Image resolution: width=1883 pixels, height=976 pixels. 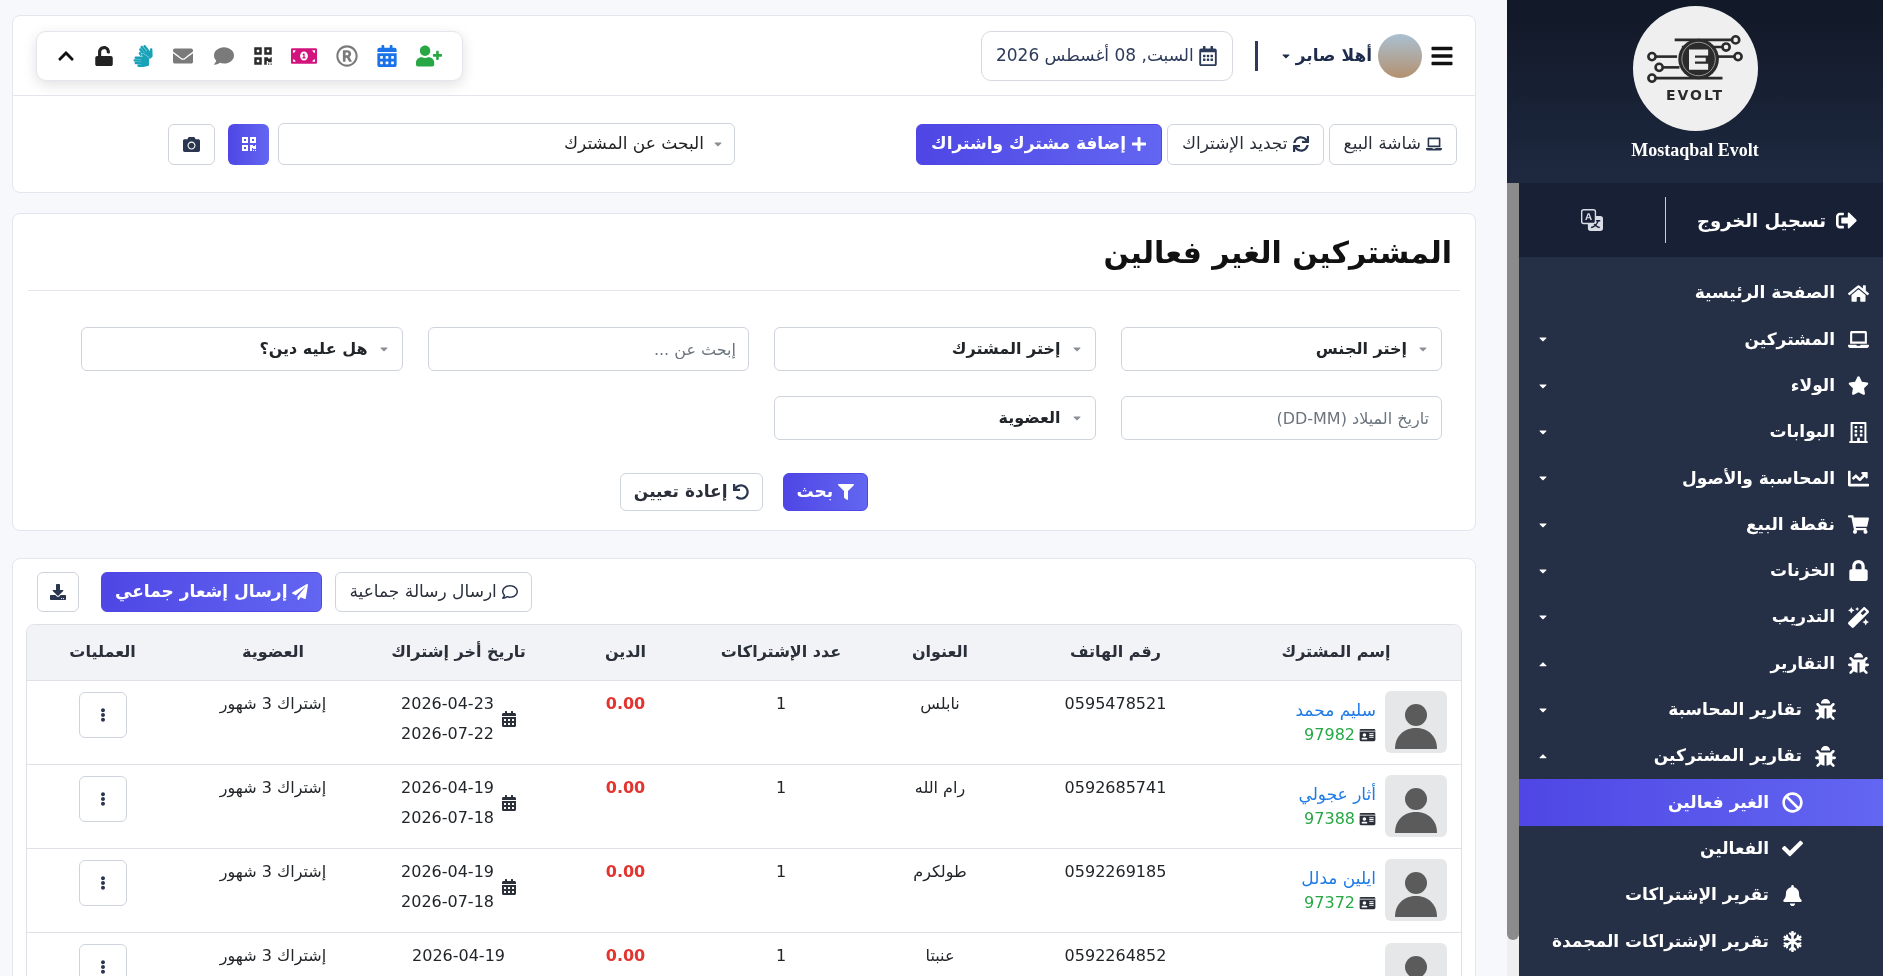 I want to click on paper-plane-icon, so click(x=300, y=592).